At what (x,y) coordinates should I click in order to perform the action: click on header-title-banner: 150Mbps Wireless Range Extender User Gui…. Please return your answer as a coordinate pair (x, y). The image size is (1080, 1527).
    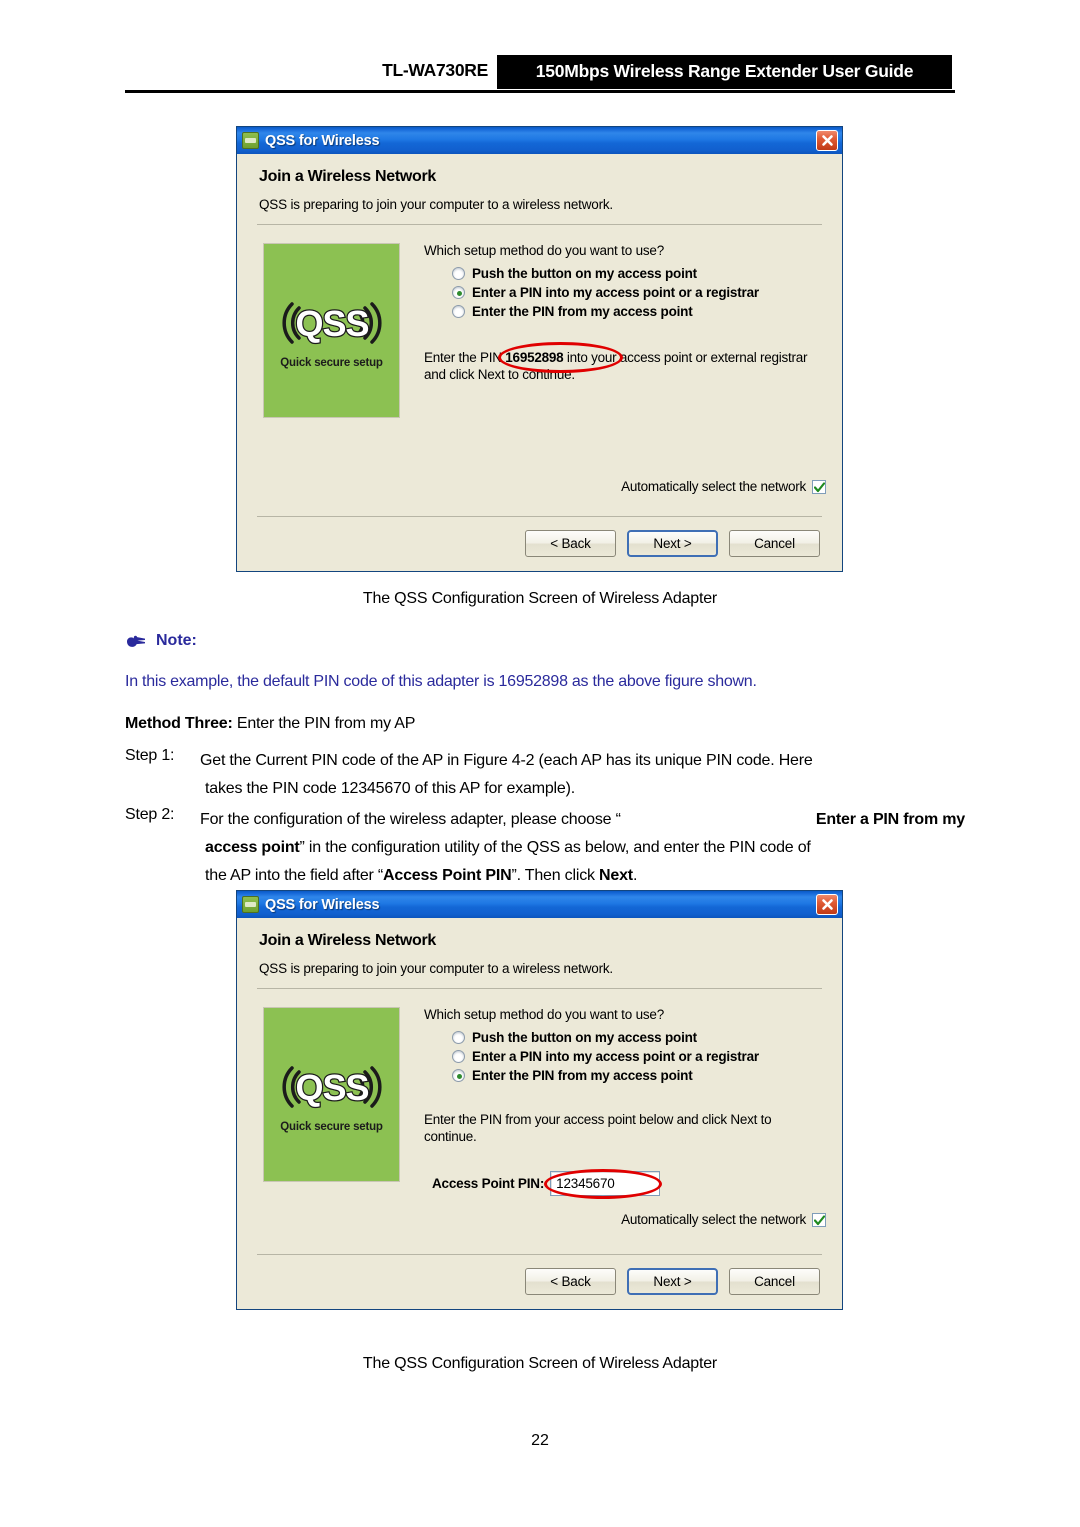
    Looking at the image, I should click on (724, 72).